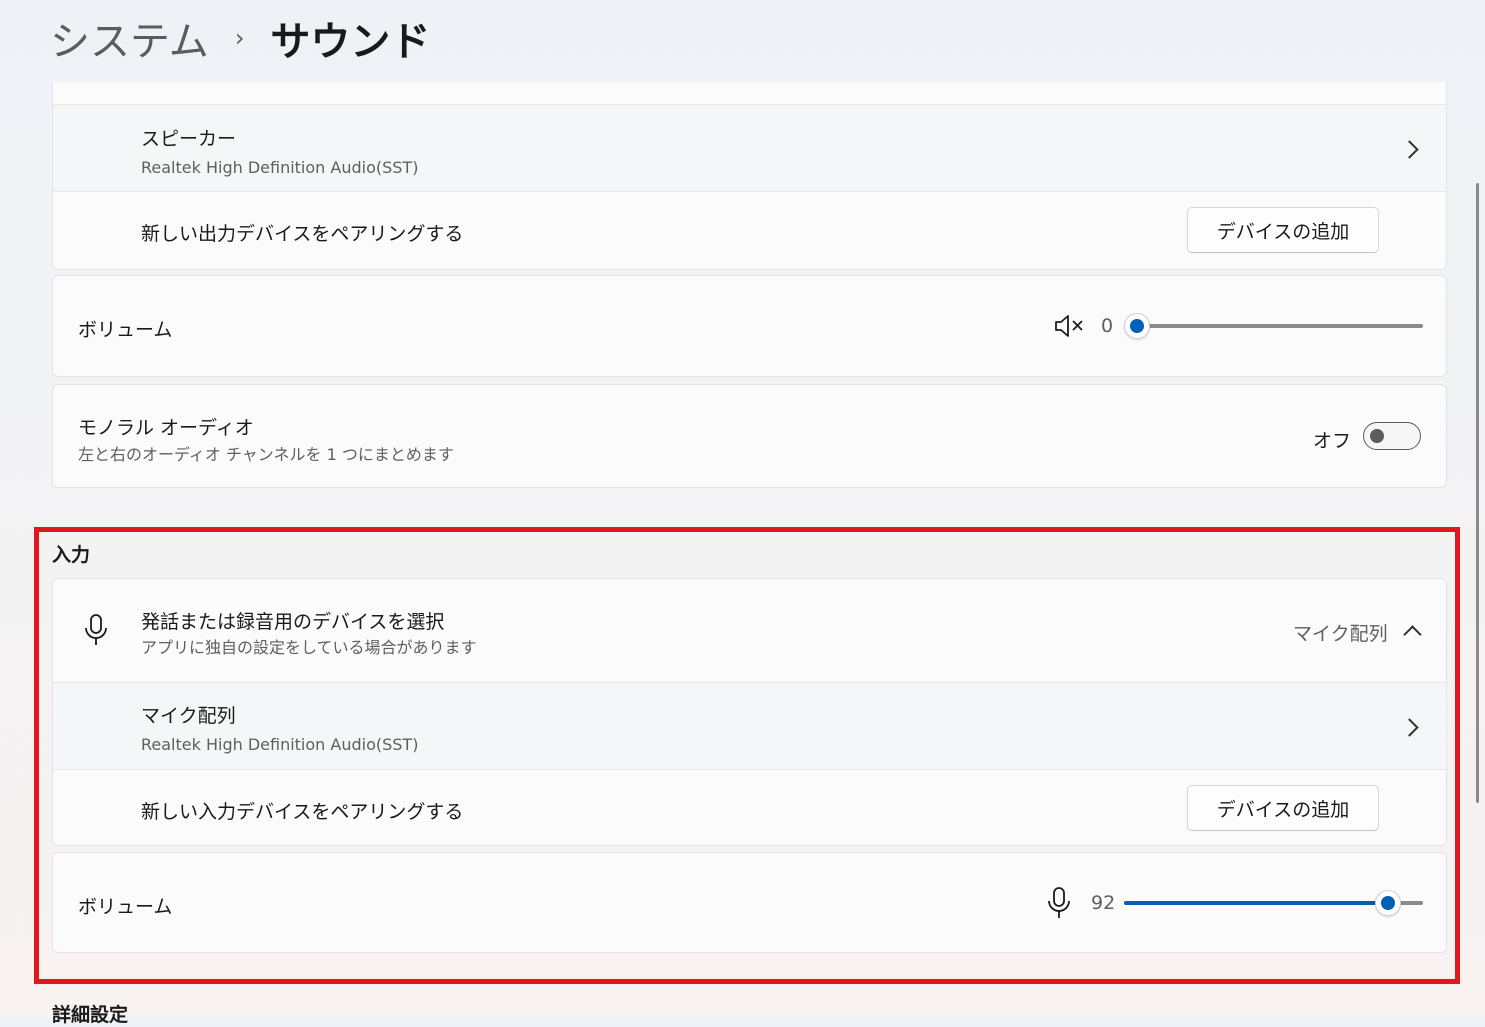 The width and height of the screenshot is (1485, 1027). Describe the element at coordinates (749, 93) in the screenshot. I see `output-card-top-row` at that location.